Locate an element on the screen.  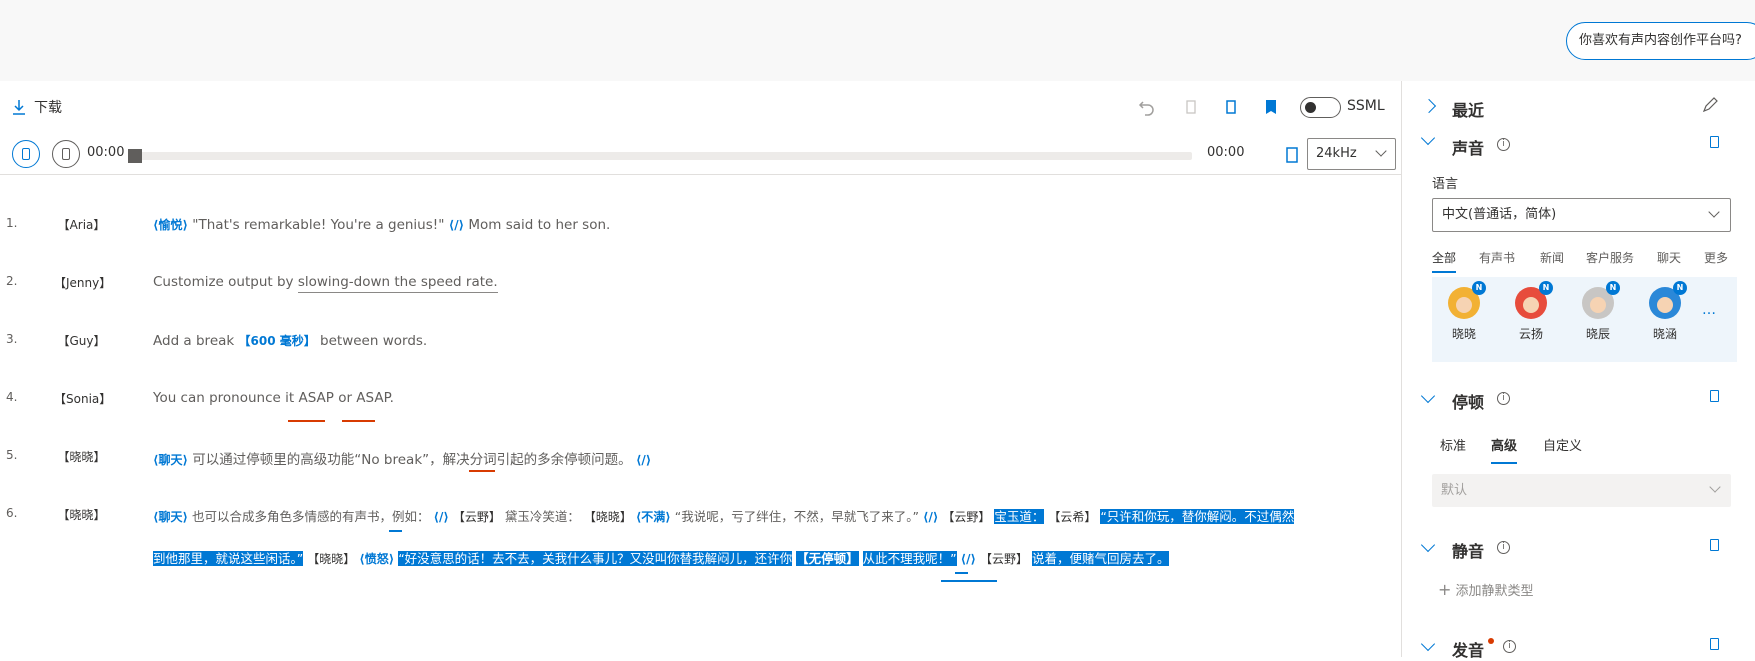
selected-text: 宝玉道： is located at coordinates (1019, 516).